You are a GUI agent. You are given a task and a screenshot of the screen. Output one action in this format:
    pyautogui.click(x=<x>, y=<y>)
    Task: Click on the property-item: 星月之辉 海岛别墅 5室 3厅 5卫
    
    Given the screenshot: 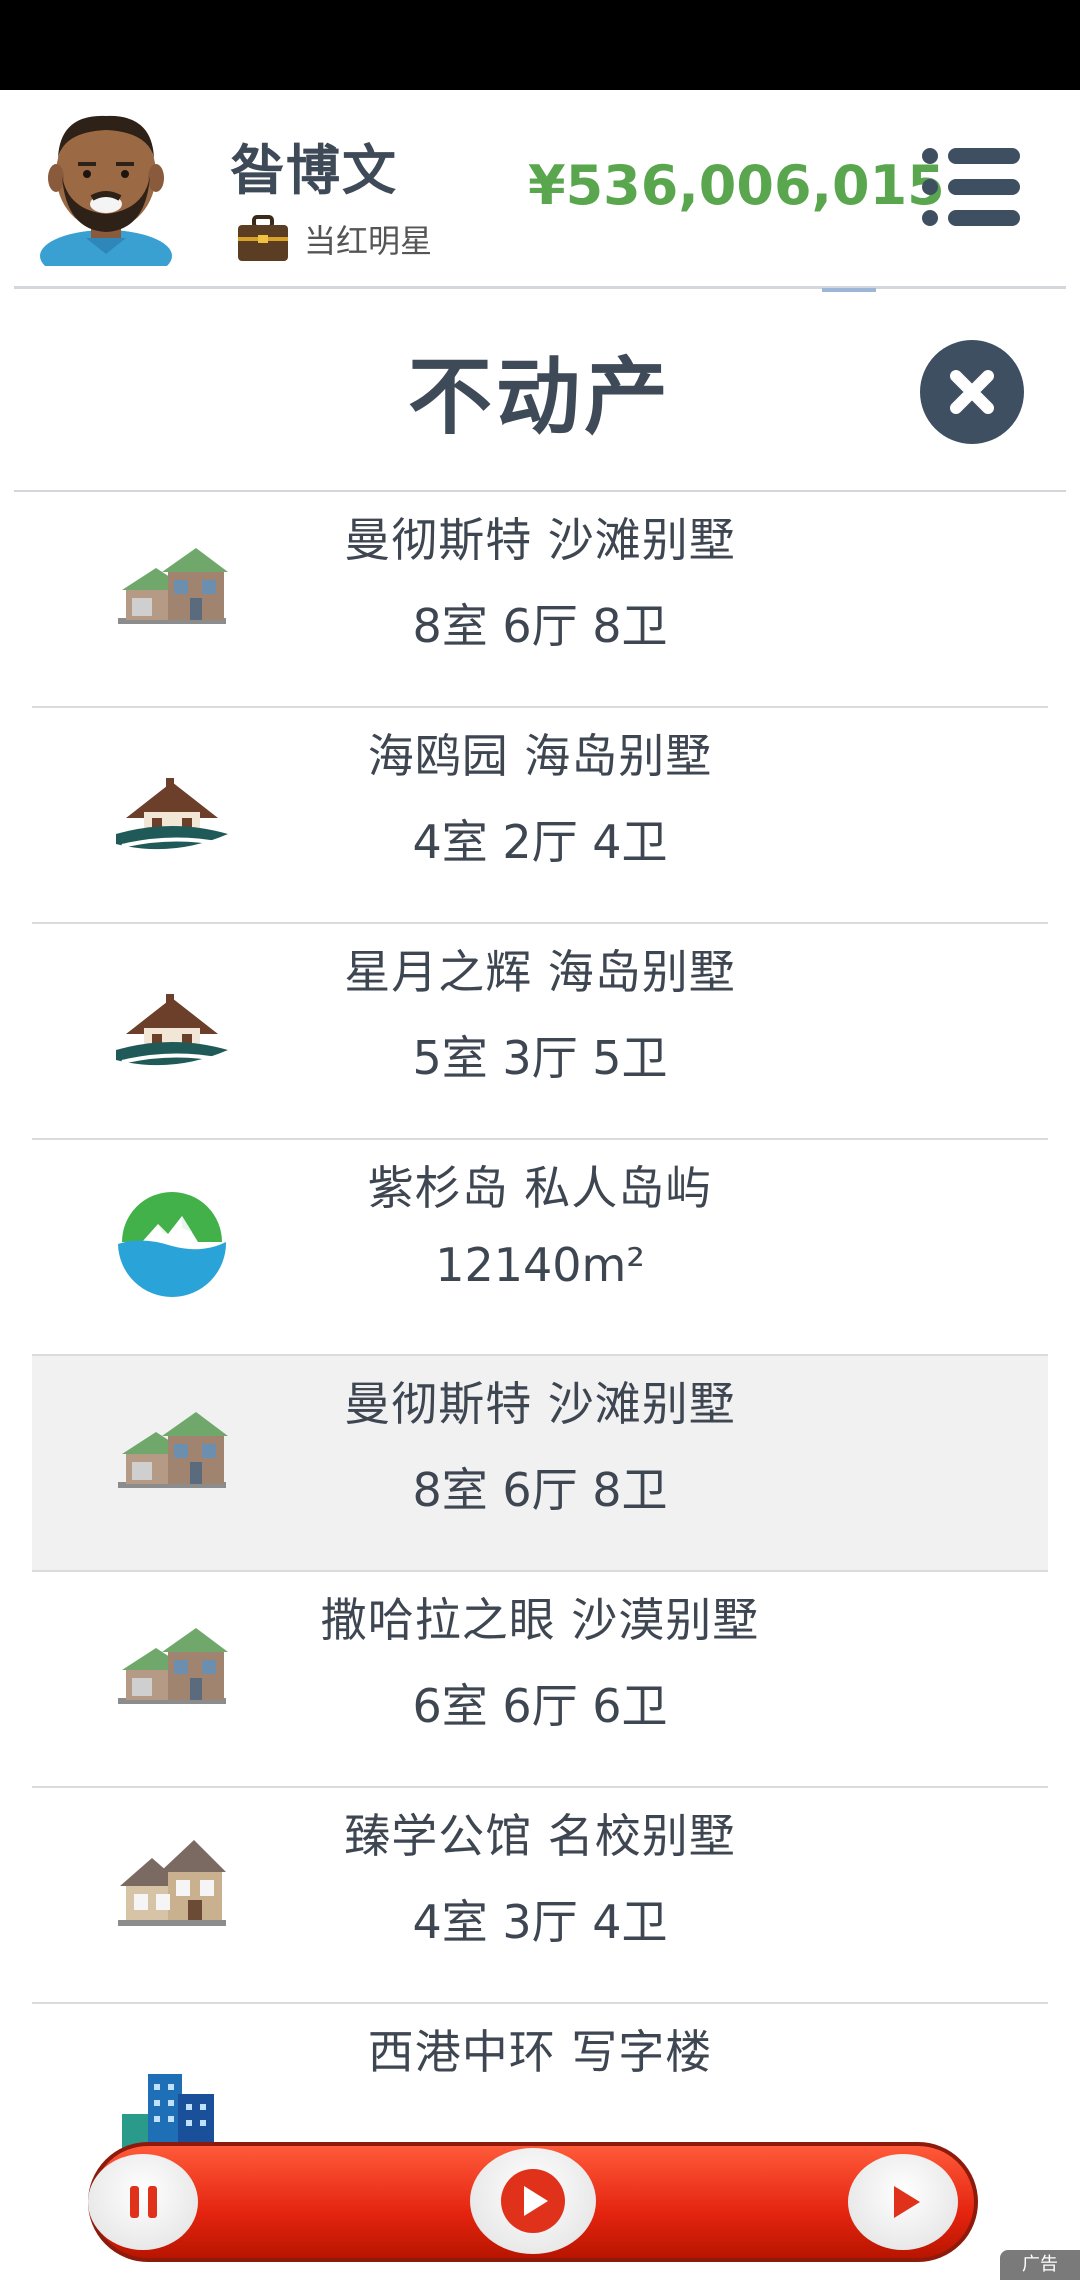 What is the action you would take?
    pyautogui.click(x=540, y=1032)
    